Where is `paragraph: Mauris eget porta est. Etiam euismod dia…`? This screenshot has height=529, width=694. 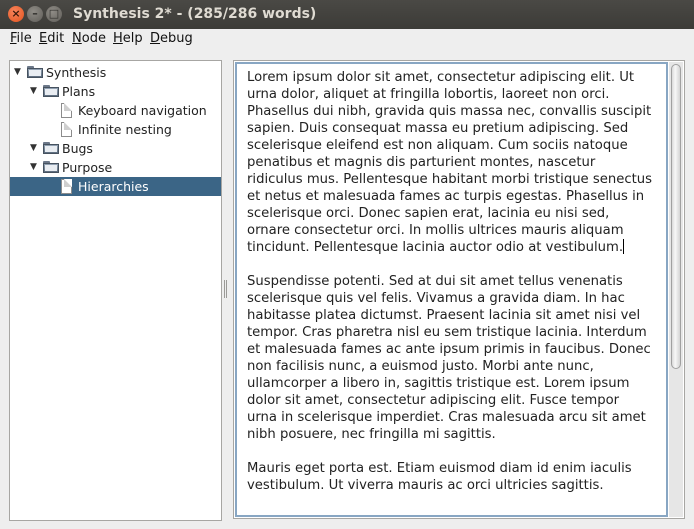 paragraph: Mauris eget porta est. Etiam euismod dia… is located at coordinates (439, 477).